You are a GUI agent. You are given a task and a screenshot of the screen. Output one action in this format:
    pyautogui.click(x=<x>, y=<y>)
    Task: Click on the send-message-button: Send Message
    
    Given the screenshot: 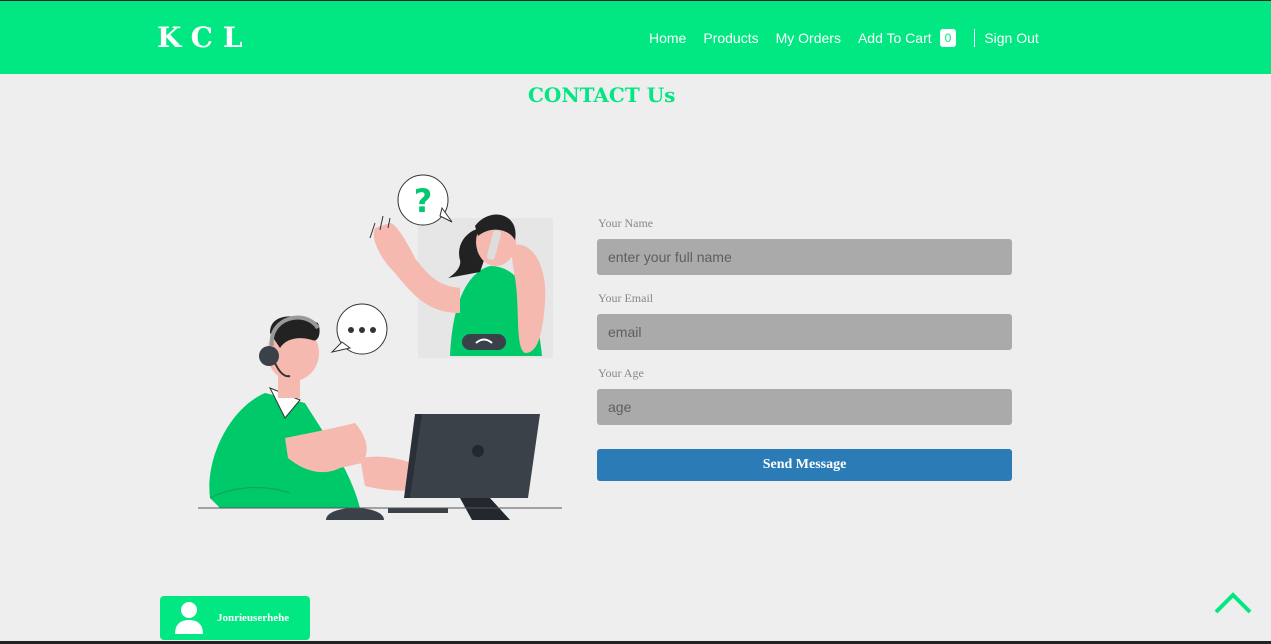 What is the action you would take?
    pyautogui.click(x=804, y=465)
    